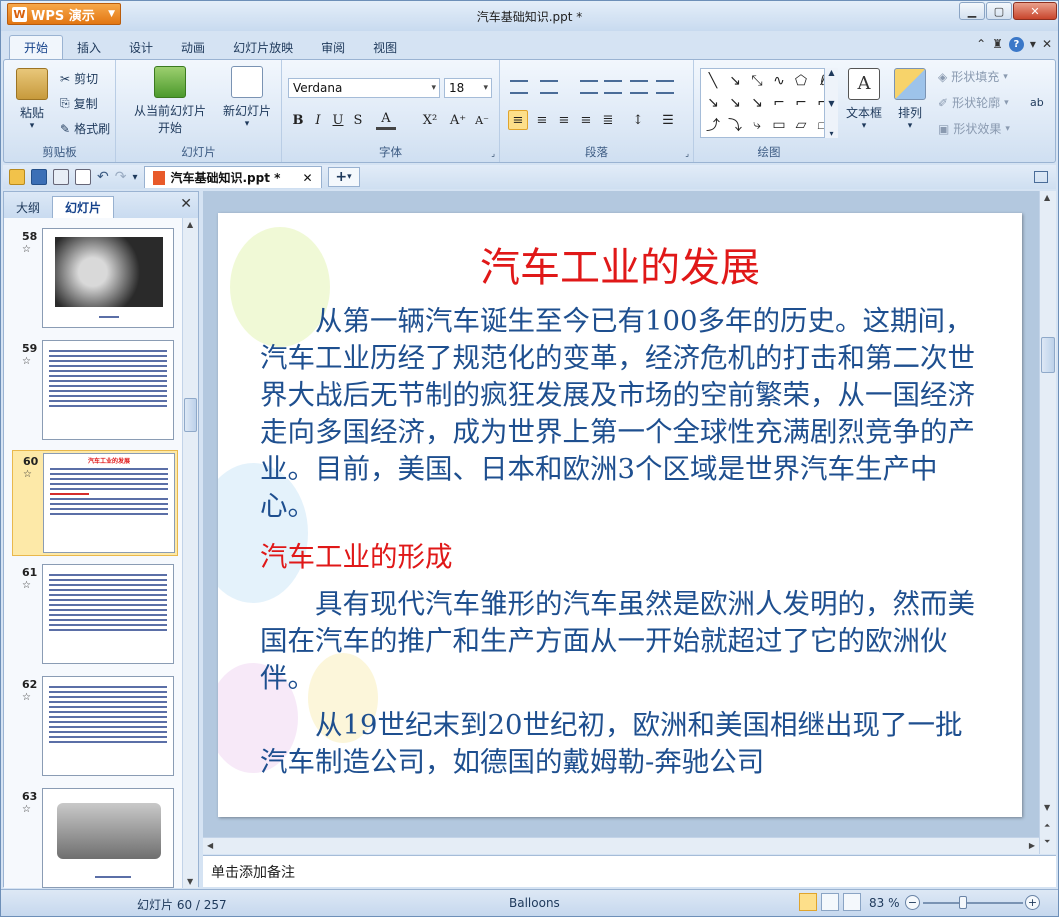 The height and width of the screenshot is (917, 1059). What do you see at coordinates (972, 11) in the screenshot?
I see `minimize-button: ▁` at bounding box center [972, 11].